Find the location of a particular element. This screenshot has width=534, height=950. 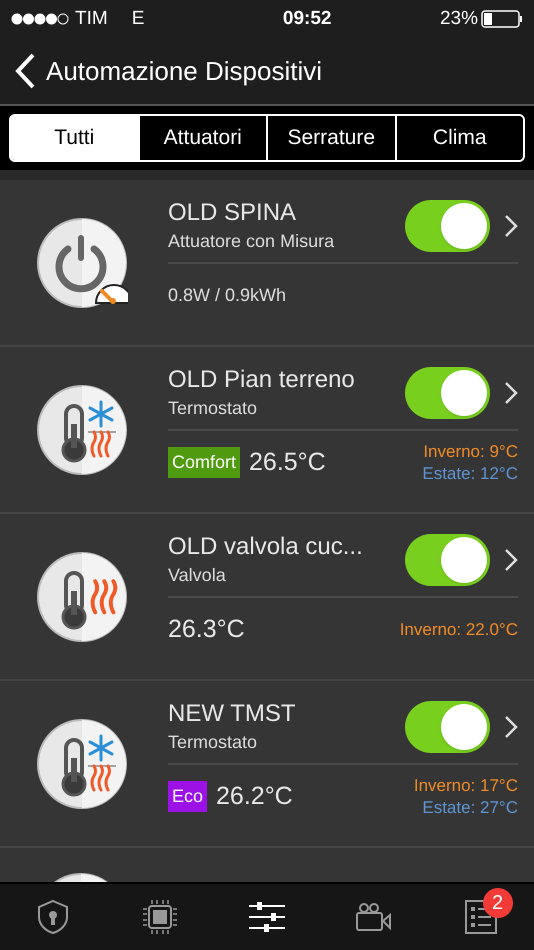

winter-setpoint: Inverno: 9°C is located at coordinates (470, 451).